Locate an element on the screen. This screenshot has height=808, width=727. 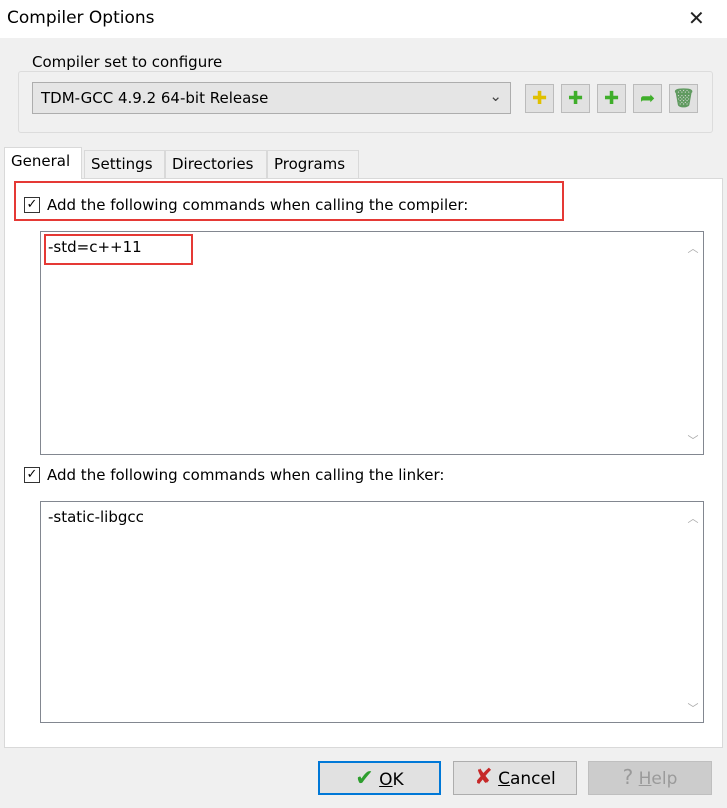
help-label-mnemonic: H is located at coordinates (645, 779).